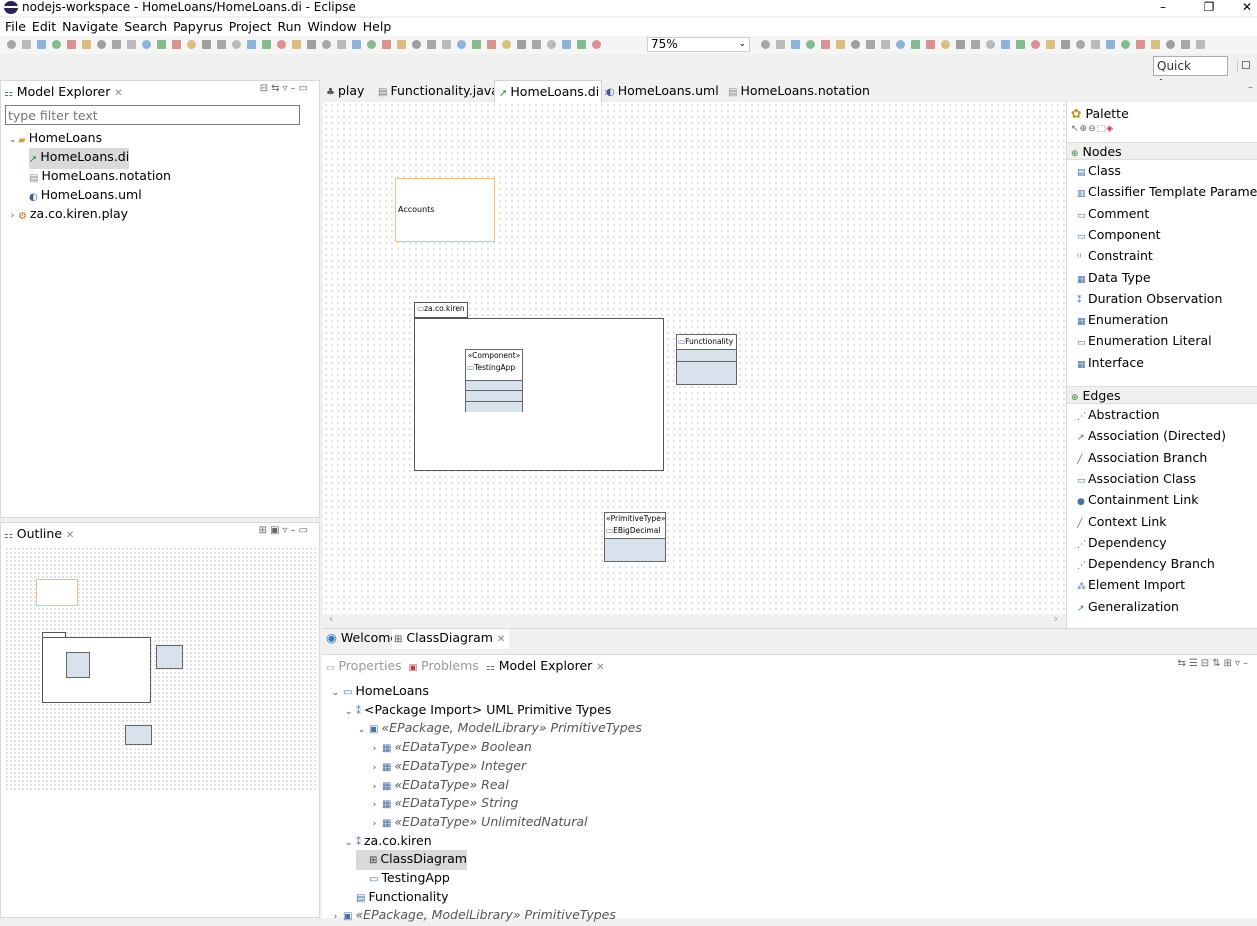 Image resolution: width=1257 pixels, height=926 pixels. I want to click on maximize-button: ❐, so click(1209, 8).